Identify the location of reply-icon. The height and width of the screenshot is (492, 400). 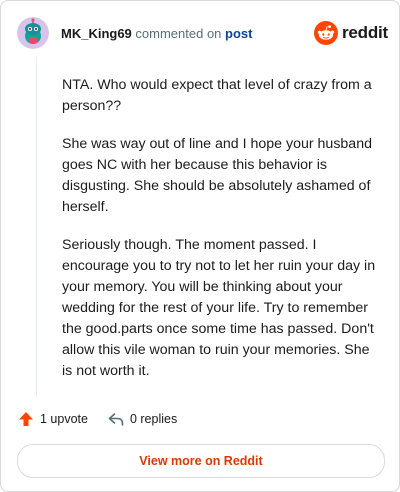
(116, 419).